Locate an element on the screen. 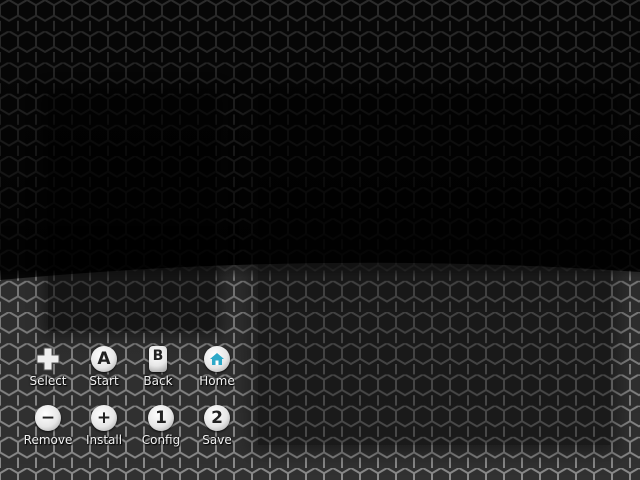 The width and height of the screenshot is (640, 480). home-label: Home is located at coordinates (217, 381).